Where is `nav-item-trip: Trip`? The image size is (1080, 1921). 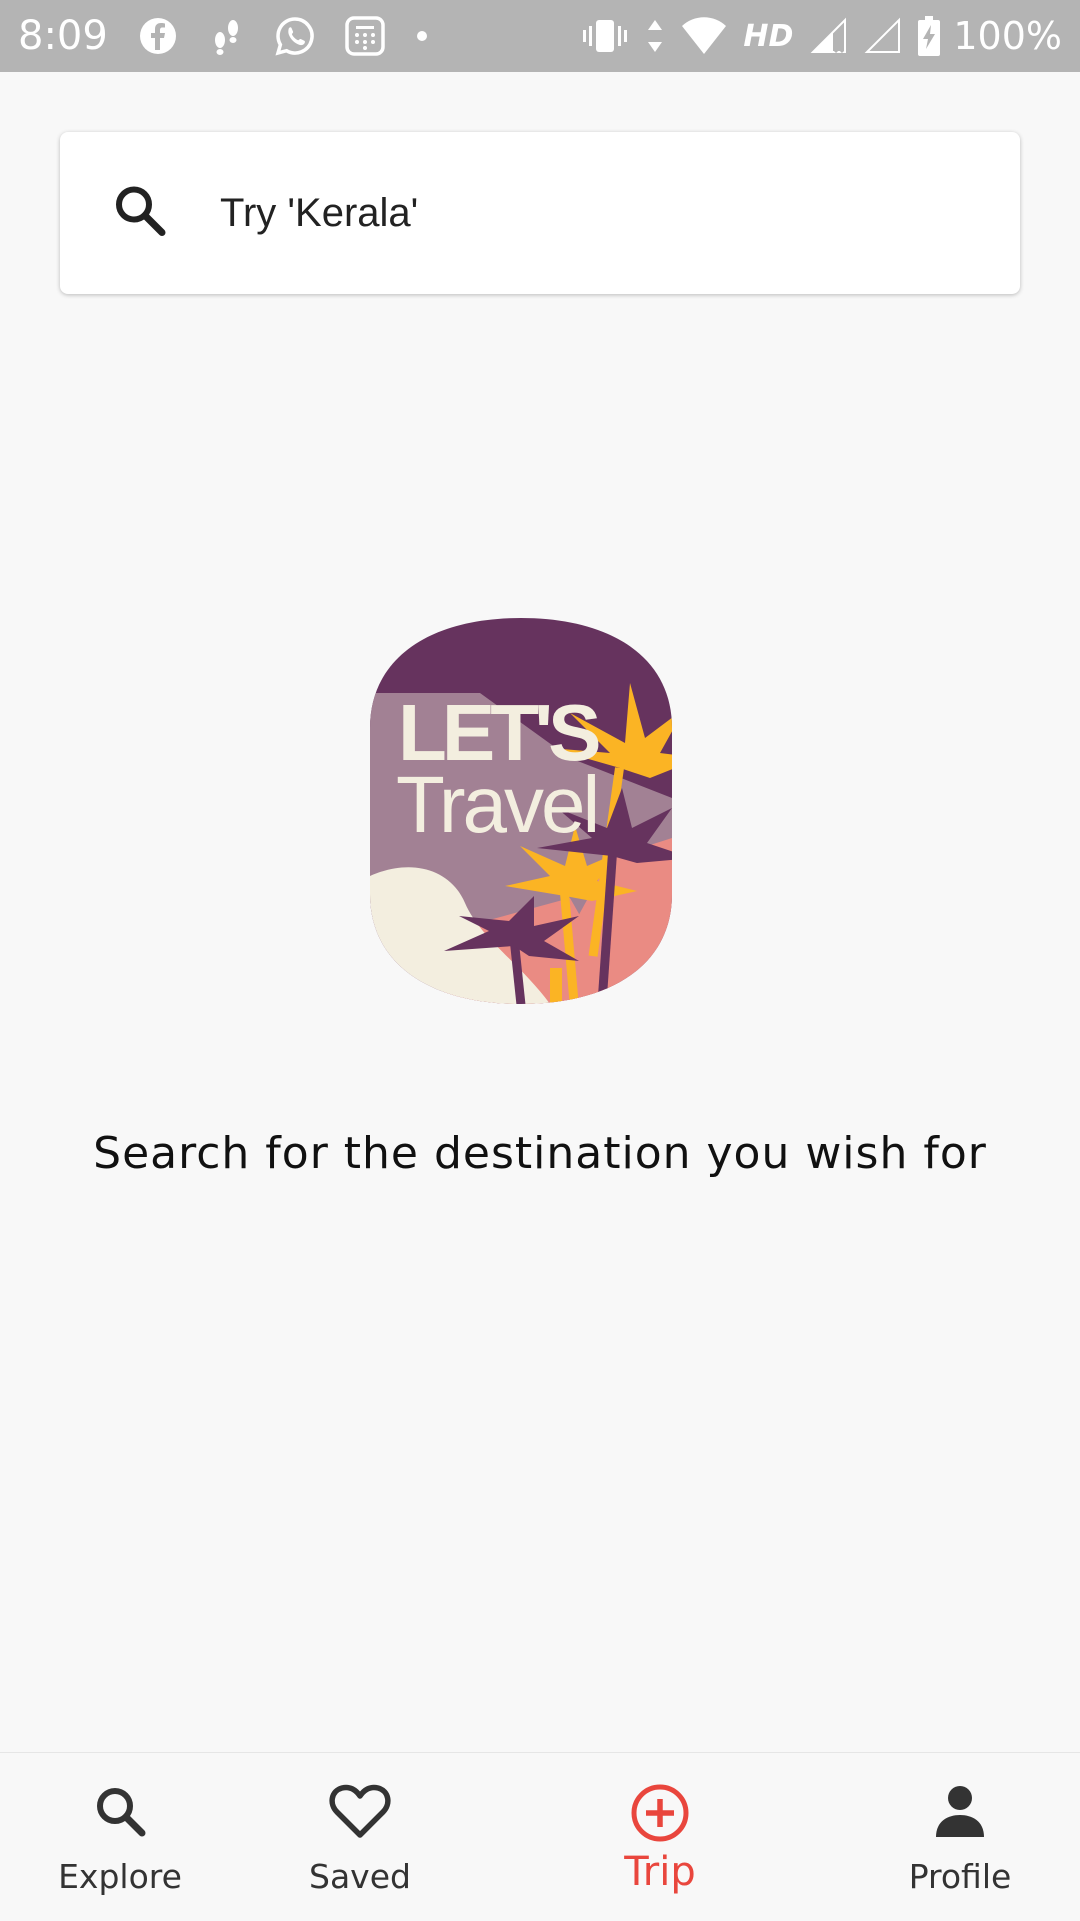
nav-item-trip: Trip is located at coordinates (660, 1837).